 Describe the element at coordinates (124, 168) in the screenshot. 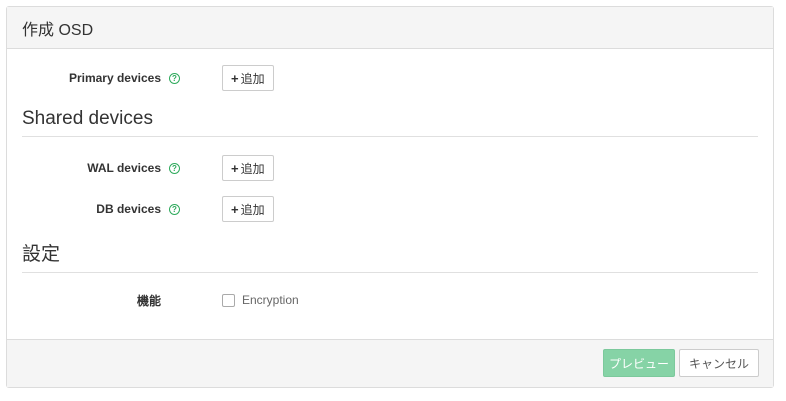

I see `wal-devices-label-text: WAL devices` at that location.